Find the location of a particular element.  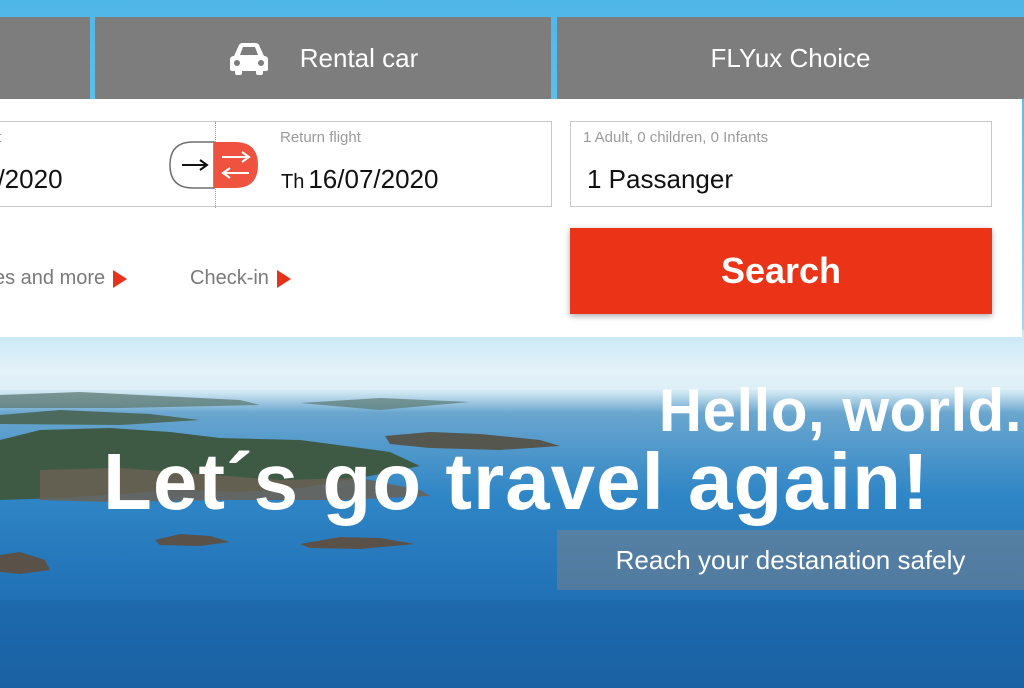

hero-headline: Let´s go travel again! is located at coordinates (516, 481).